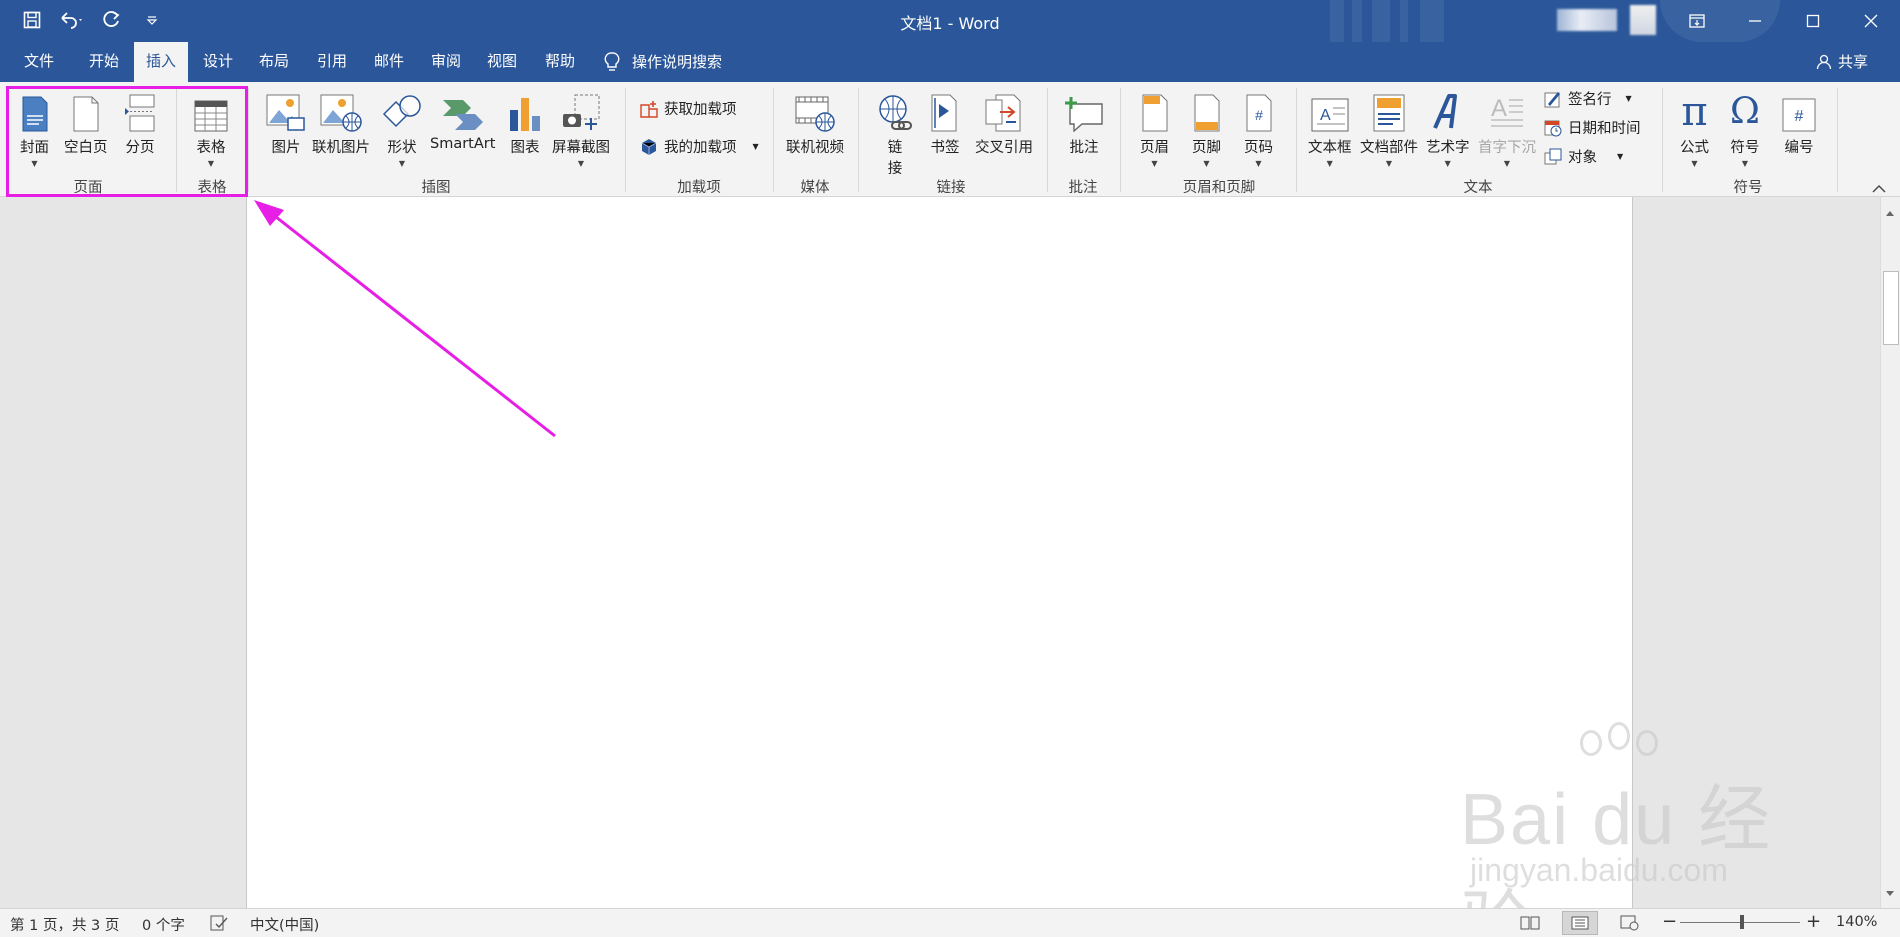 This screenshot has width=1900, height=937. What do you see at coordinates (677, 62) in the screenshot?
I see `tell-me-label: 操作说明搜索` at bounding box center [677, 62].